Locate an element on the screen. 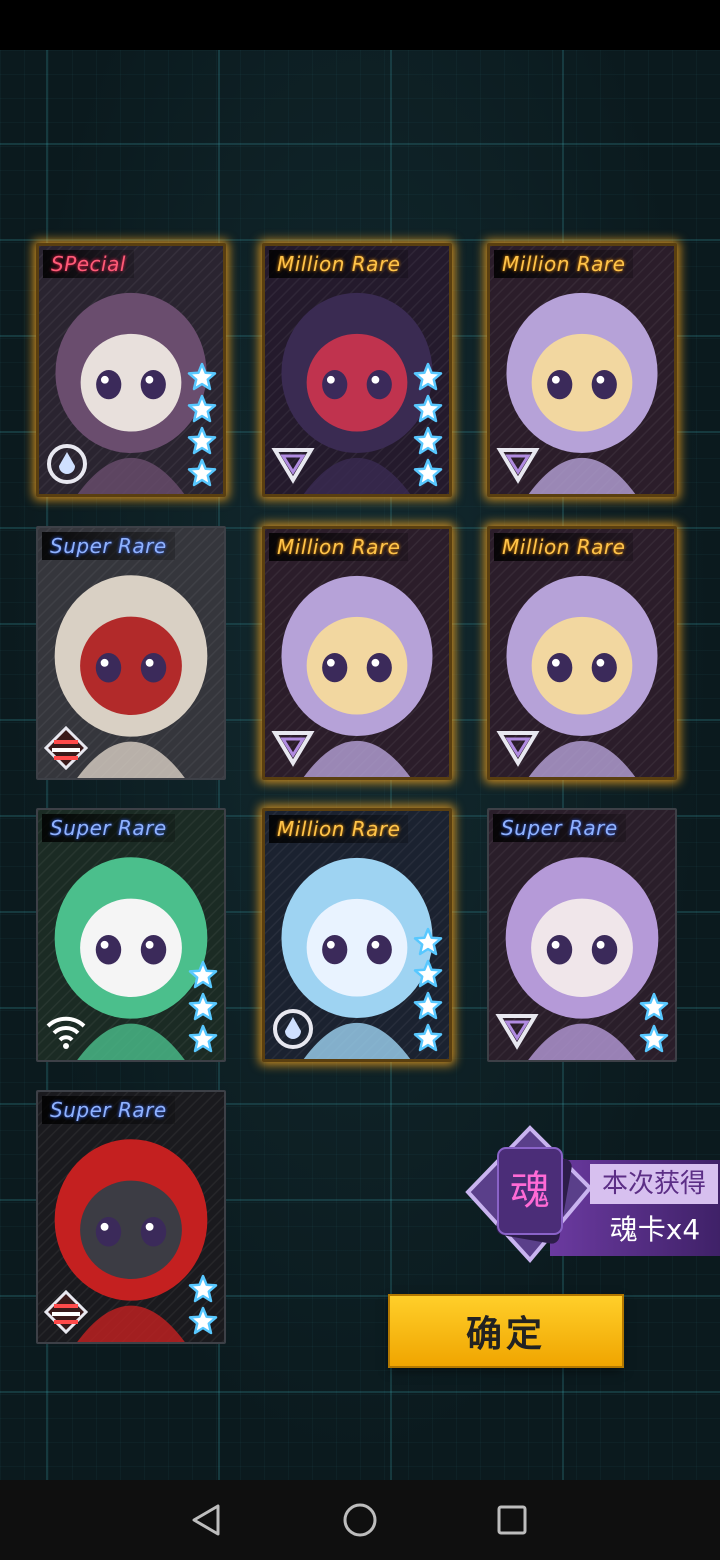 The width and height of the screenshot is (720, 1560). reward-amount: 魂卡x4 is located at coordinates (655, 1229).